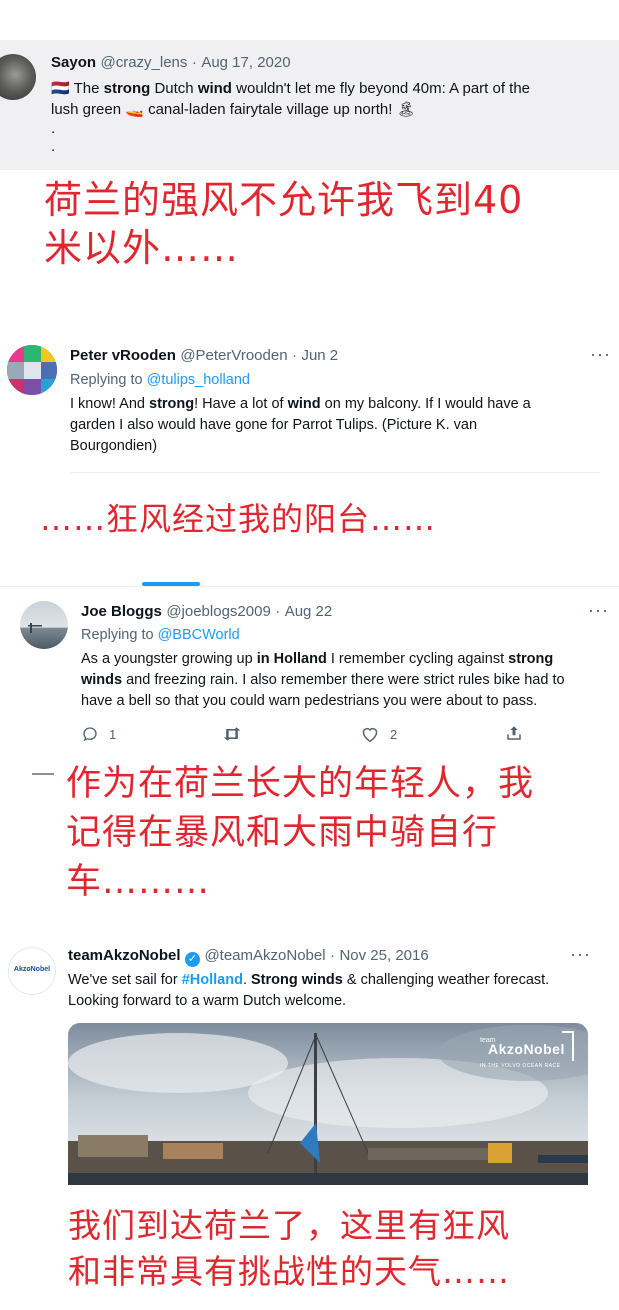  I want to click on share-icon, so click(514, 733).